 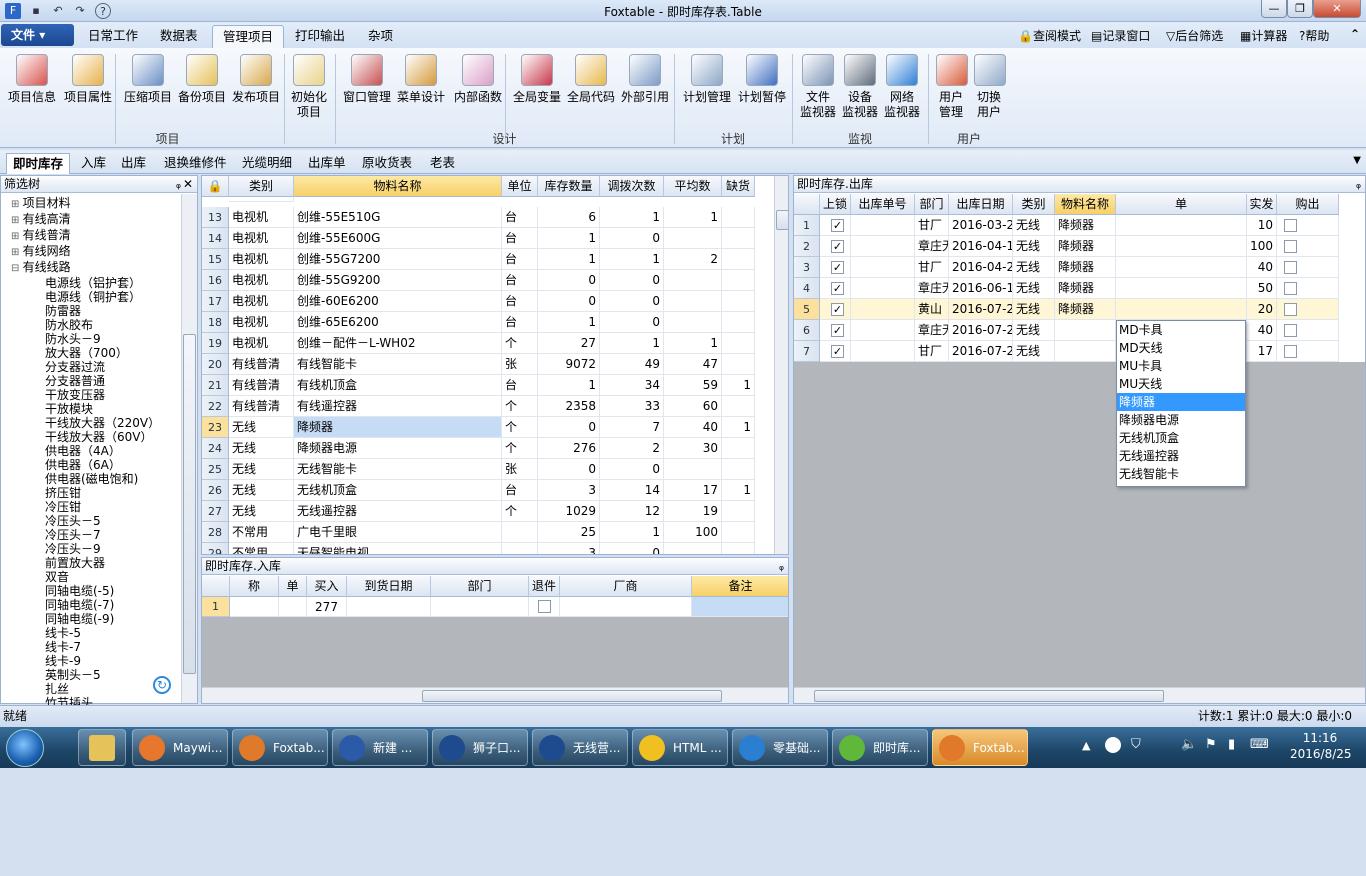 I want to click on ribbon-button-13: 计划暂停, so click(x=762, y=79).